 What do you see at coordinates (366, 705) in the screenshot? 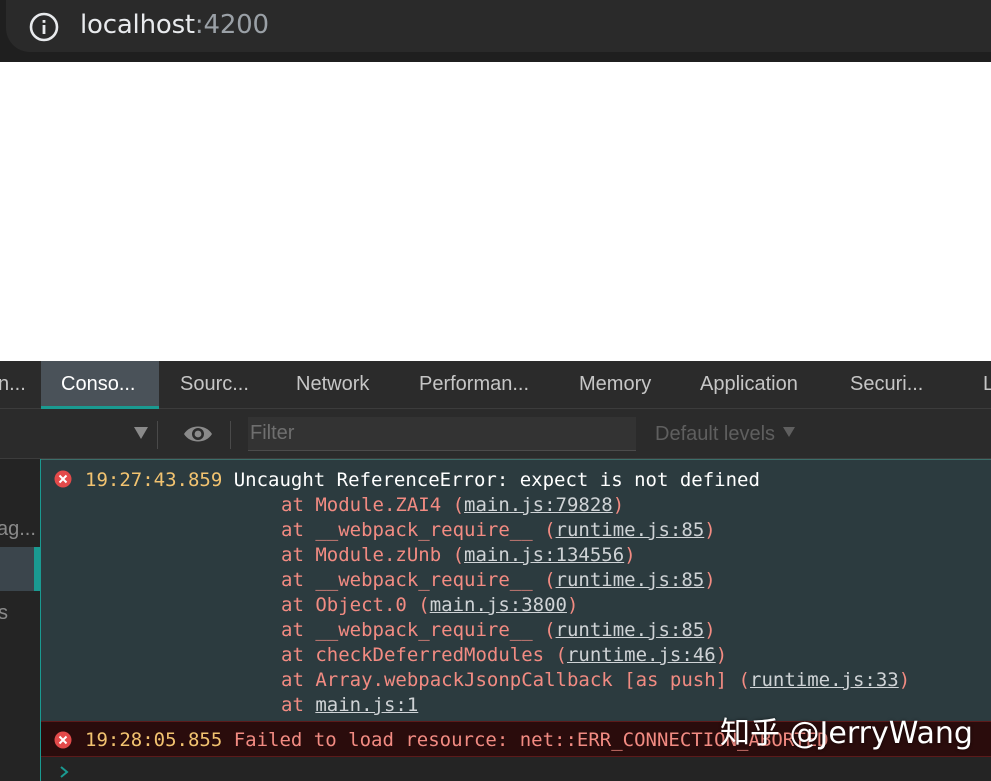
I see `source-link: main.js:1` at bounding box center [366, 705].